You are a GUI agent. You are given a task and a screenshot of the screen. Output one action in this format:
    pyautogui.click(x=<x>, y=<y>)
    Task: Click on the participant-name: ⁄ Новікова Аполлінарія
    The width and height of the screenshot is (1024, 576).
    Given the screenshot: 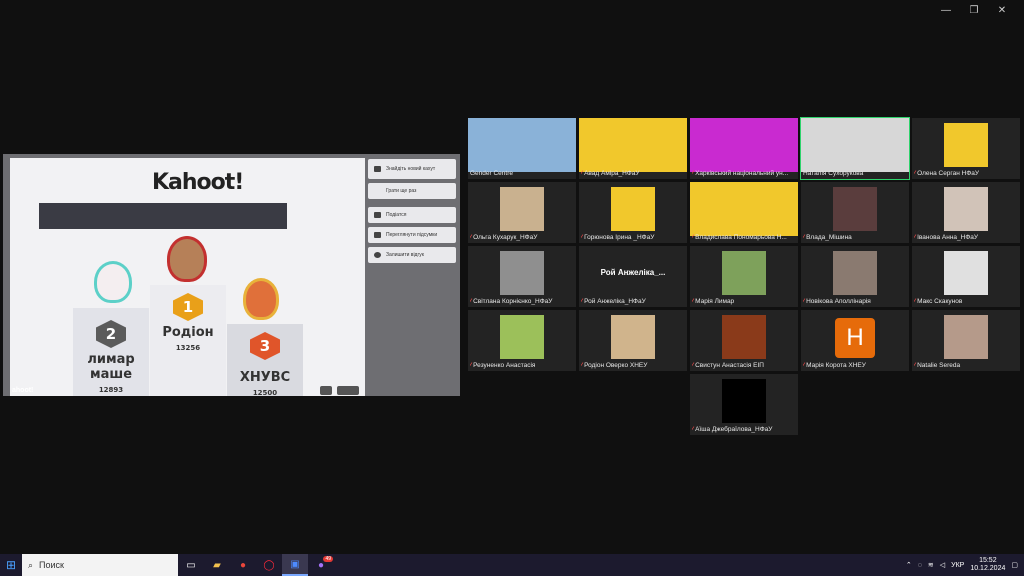 What is the action you would take?
    pyautogui.click(x=855, y=302)
    